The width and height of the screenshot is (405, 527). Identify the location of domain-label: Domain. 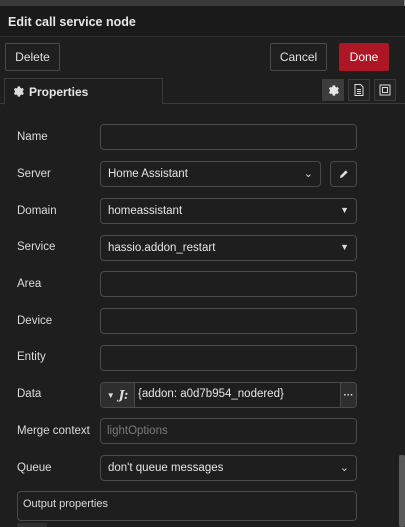
(37, 211).